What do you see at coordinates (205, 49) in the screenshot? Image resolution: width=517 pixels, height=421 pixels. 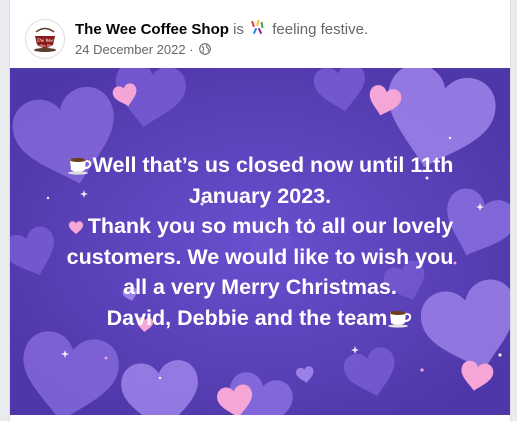 I see `globe-icon` at bounding box center [205, 49].